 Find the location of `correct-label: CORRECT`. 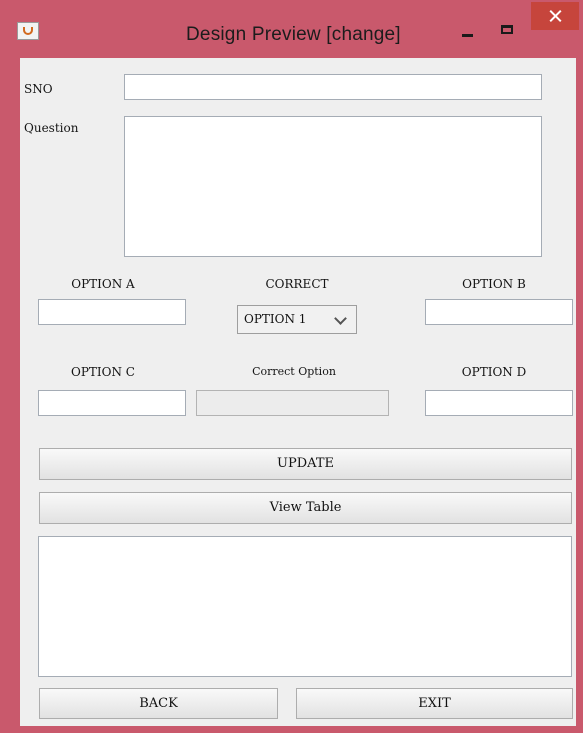

correct-label: CORRECT is located at coordinates (297, 284).